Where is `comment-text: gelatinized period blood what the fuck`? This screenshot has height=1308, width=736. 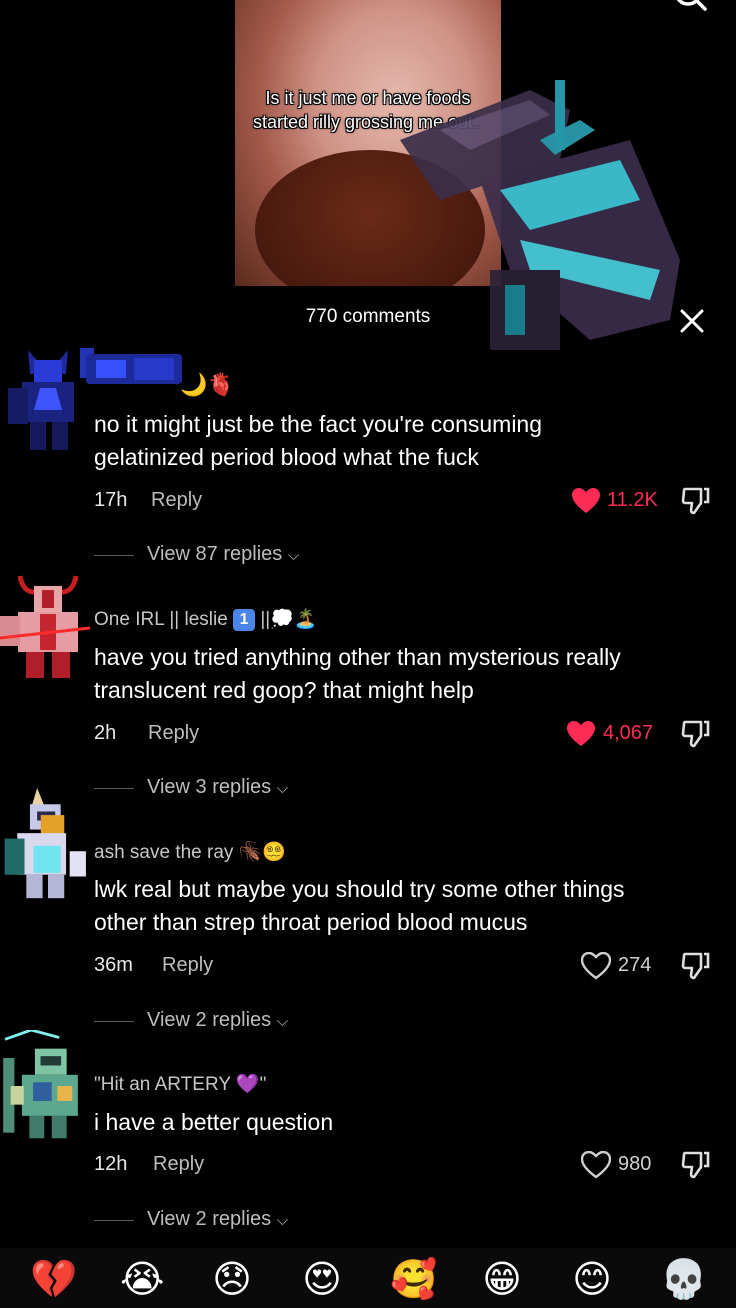
comment-text: gelatinized period blood what the fuck is located at coordinates (286, 457).